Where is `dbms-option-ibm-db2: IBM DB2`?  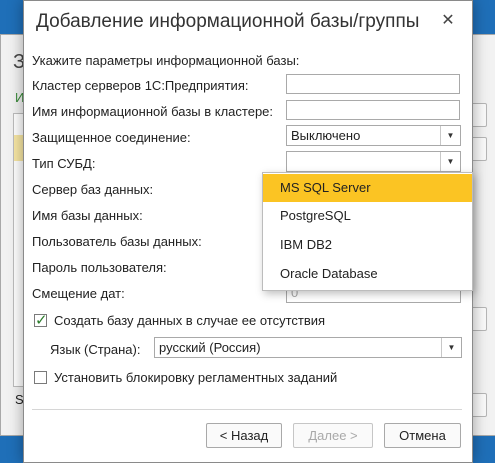
dbms-option-ibm-db2: IBM DB2 is located at coordinates (367, 245).